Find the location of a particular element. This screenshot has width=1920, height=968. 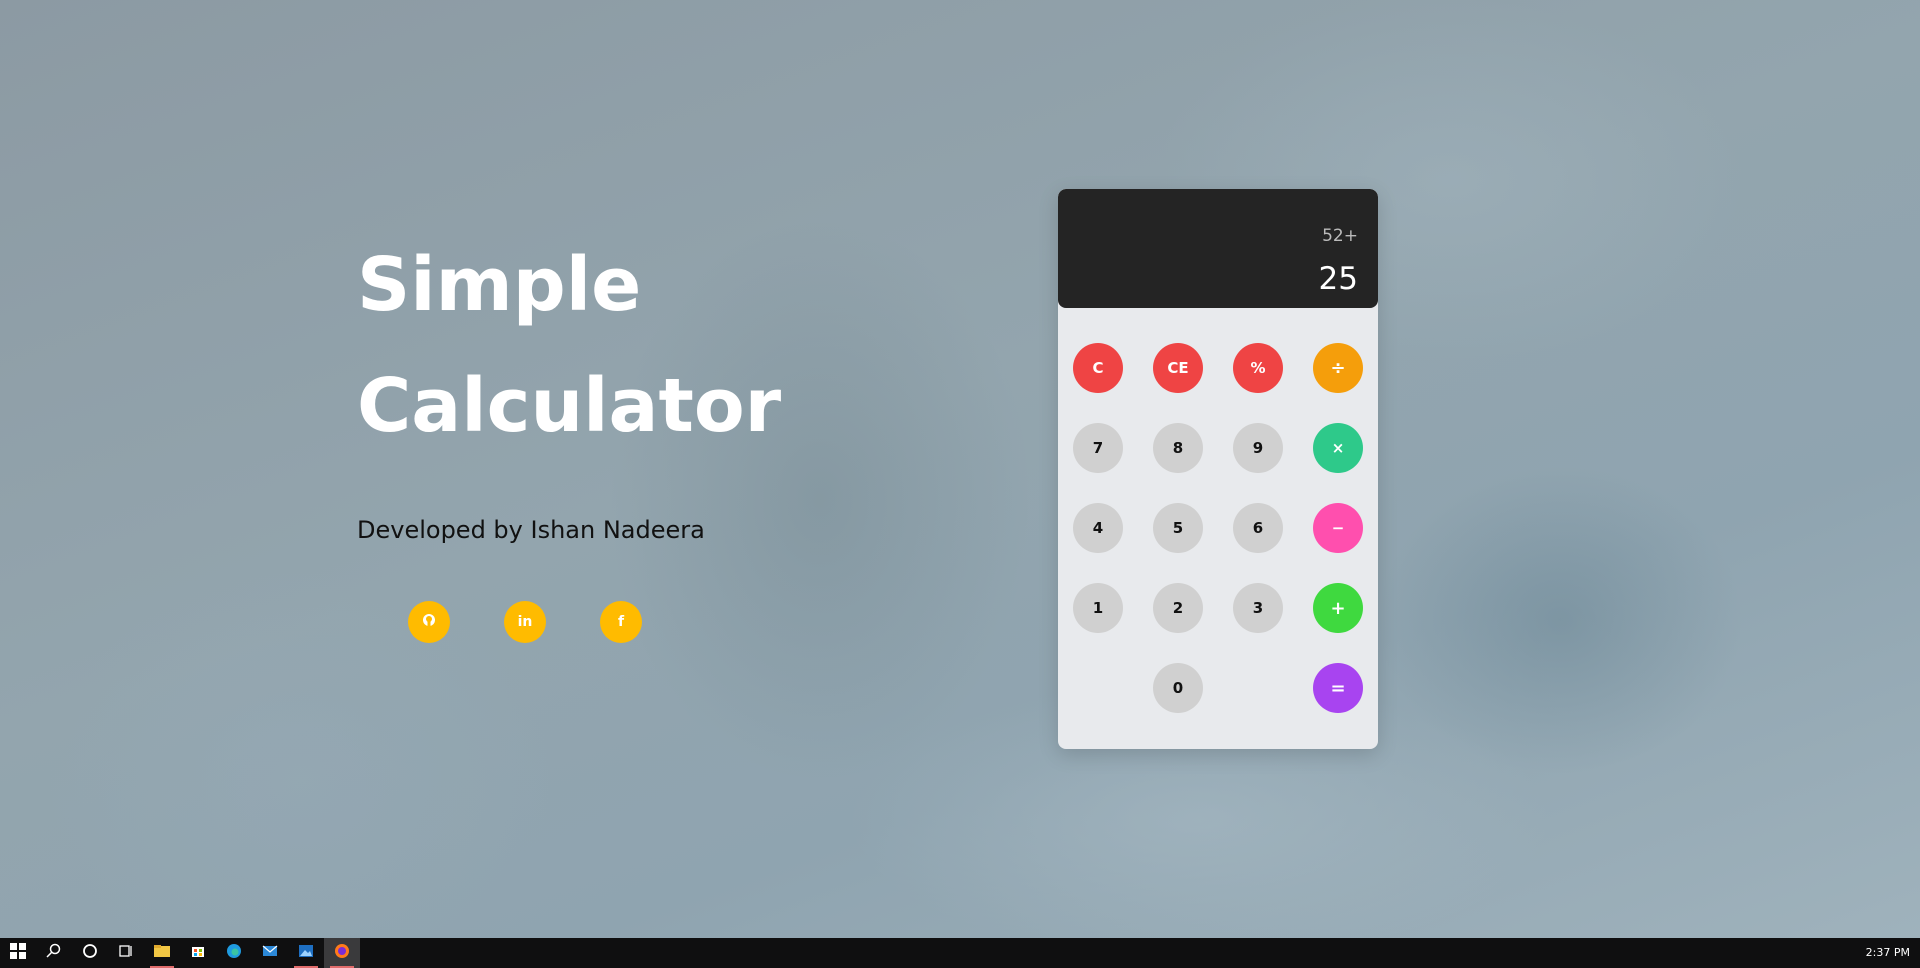

developer-credit: Developed by Ishan Nadeera is located at coordinates (531, 530).